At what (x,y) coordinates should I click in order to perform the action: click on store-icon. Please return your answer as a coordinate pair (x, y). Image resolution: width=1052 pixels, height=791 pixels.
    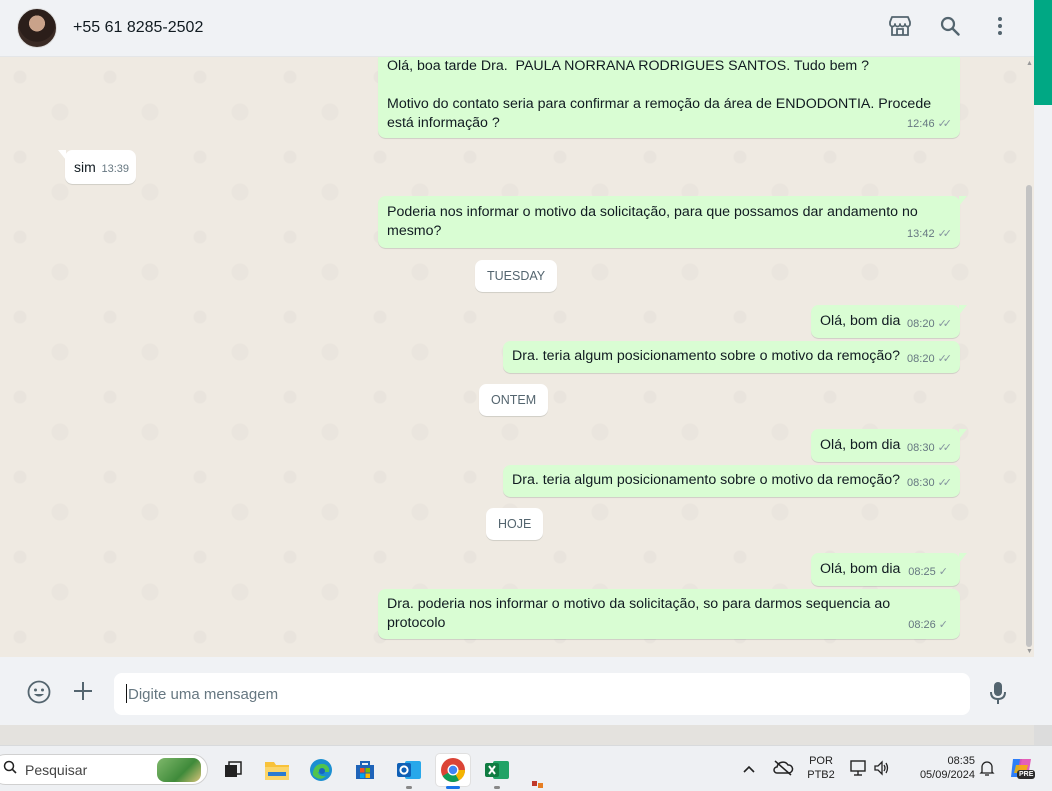
    Looking at the image, I should click on (900, 26).